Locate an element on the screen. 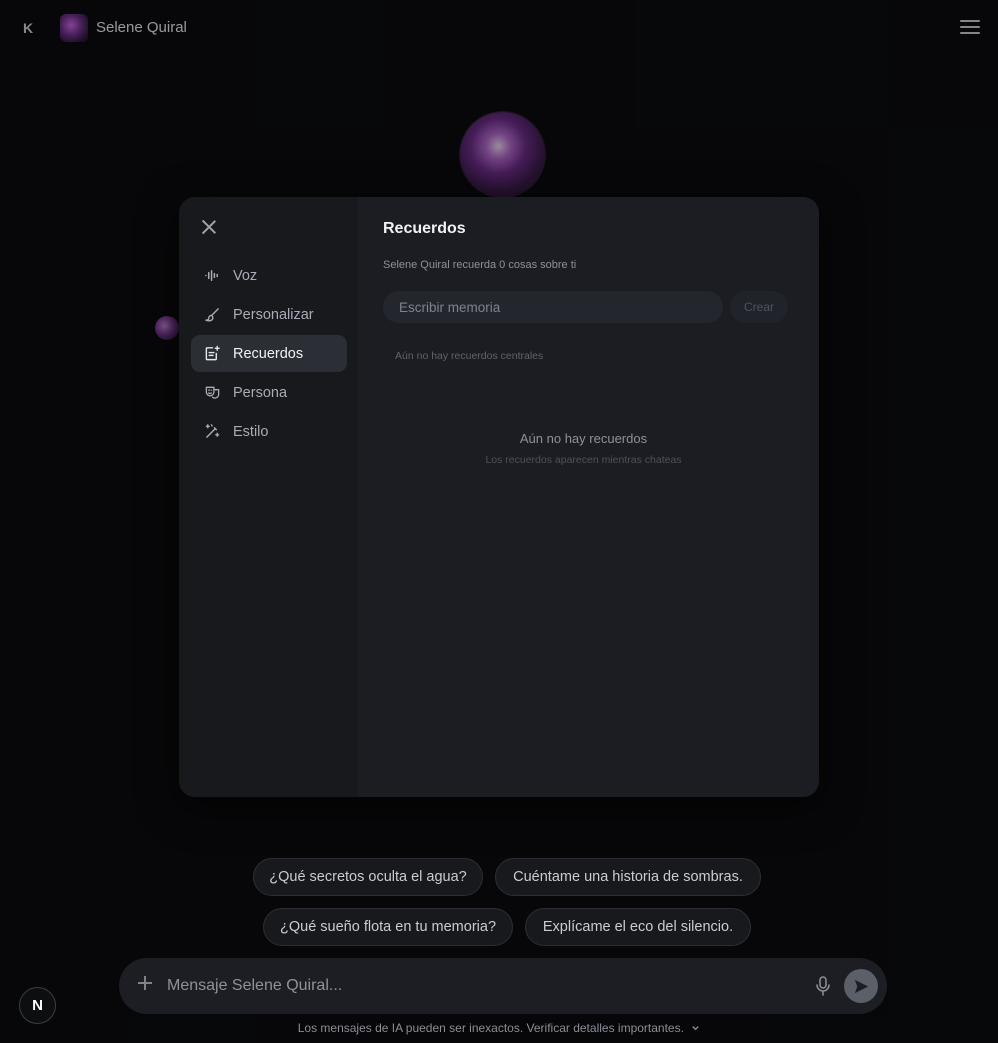 The height and width of the screenshot is (1043, 998). nav-item-estilo: Estilo is located at coordinates (269, 431).